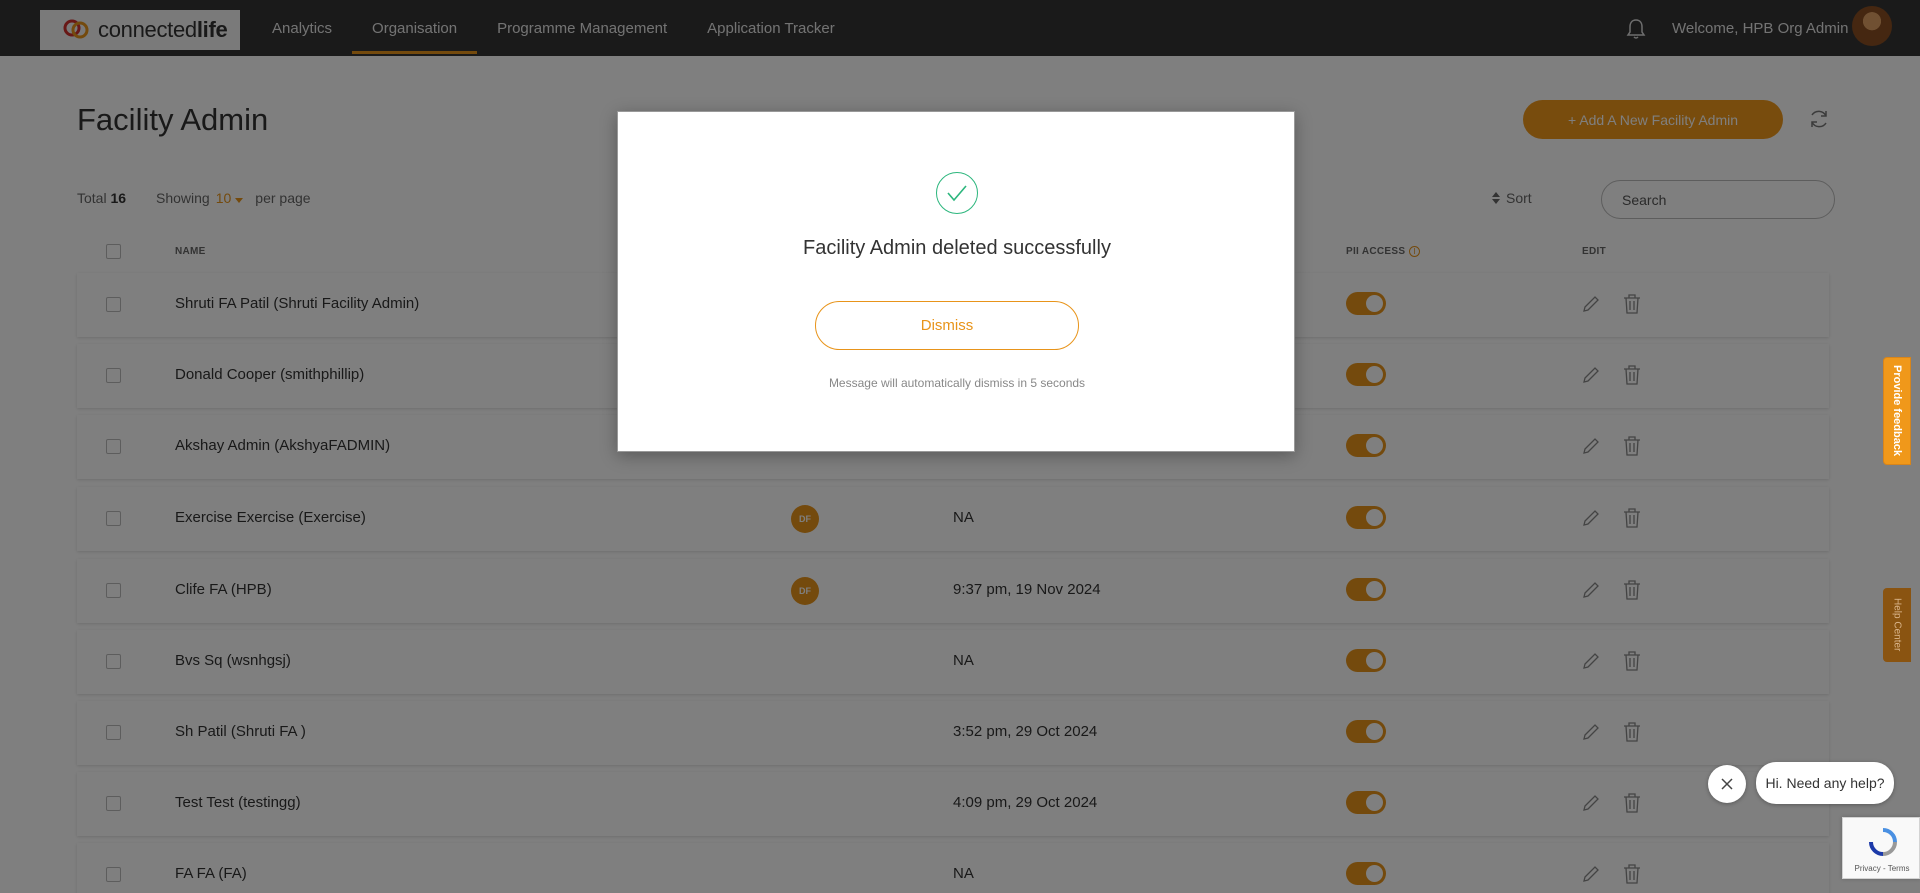 This screenshot has width=1920, height=893. I want to click on chat-close-button, so click(1727, 784).